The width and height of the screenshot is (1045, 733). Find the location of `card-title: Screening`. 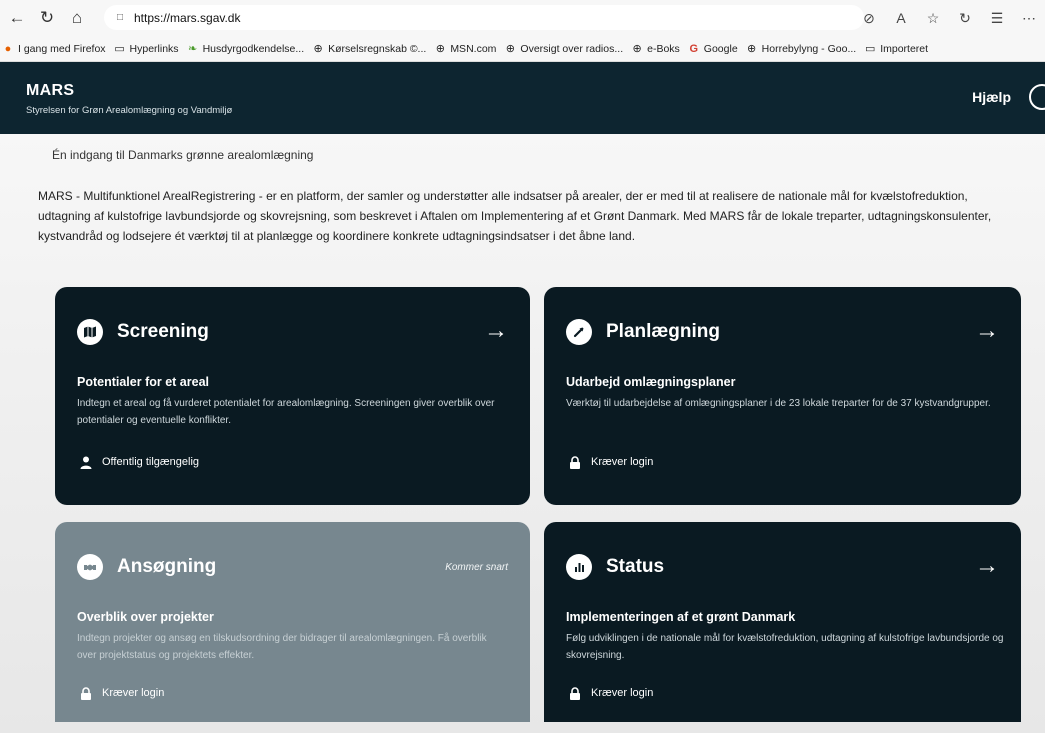

card-title: Screening is located at coordinates (163, 331).